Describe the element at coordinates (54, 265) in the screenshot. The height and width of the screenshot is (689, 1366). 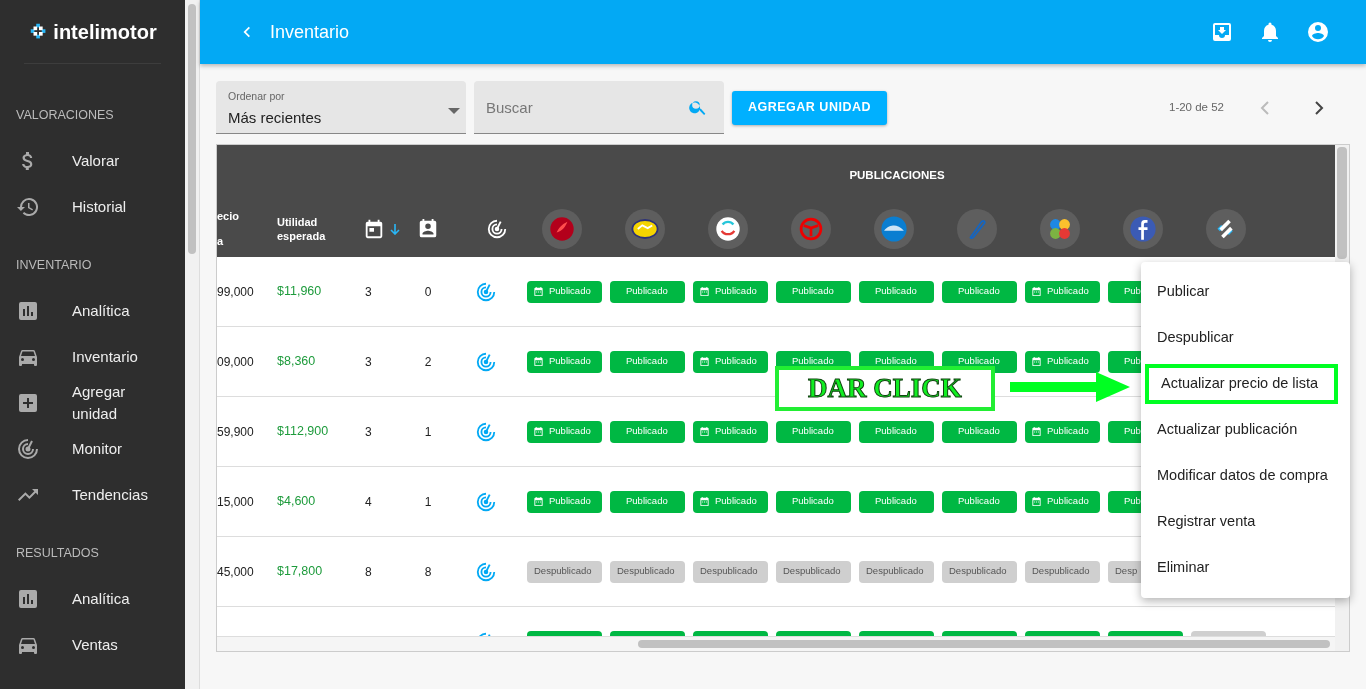
I see `section-title: INVENTARIO` at that location.